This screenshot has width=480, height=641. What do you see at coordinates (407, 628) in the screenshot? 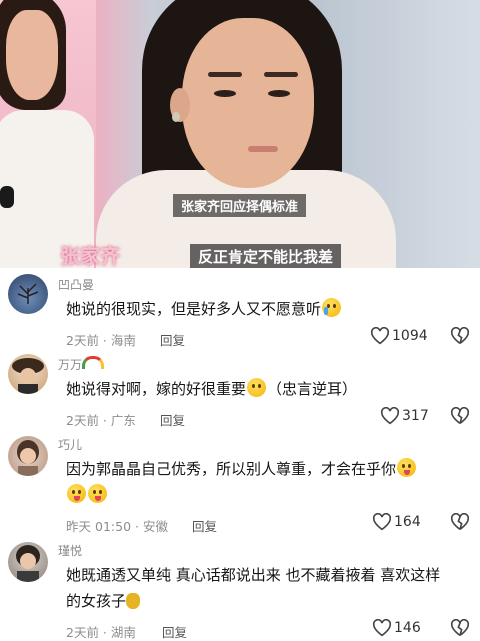
I see `like-count: 146` at bounding box center [407, 628].